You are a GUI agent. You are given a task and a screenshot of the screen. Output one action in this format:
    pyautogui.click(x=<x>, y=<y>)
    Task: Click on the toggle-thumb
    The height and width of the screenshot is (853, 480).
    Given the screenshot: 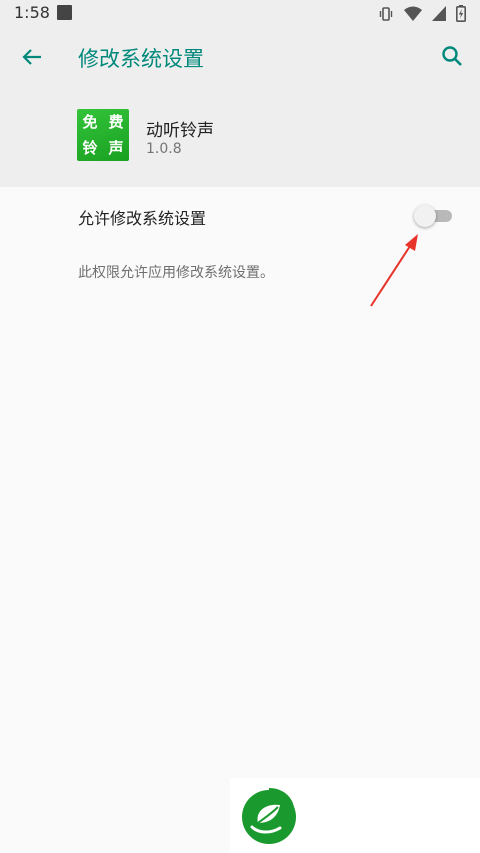 What is the action you would take?
    pyautogui.click(x=425, y=216)
    